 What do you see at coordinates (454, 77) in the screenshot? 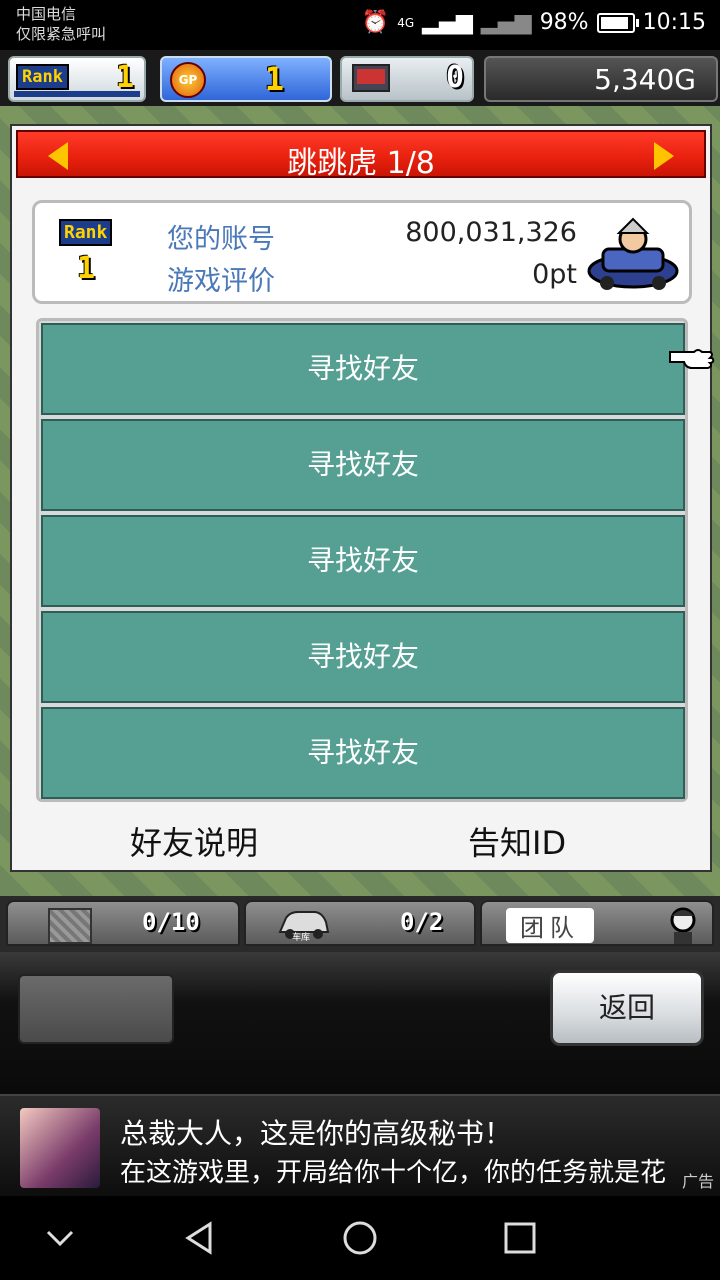
I see `computer-value: 0` at bounding box center [454, 77].